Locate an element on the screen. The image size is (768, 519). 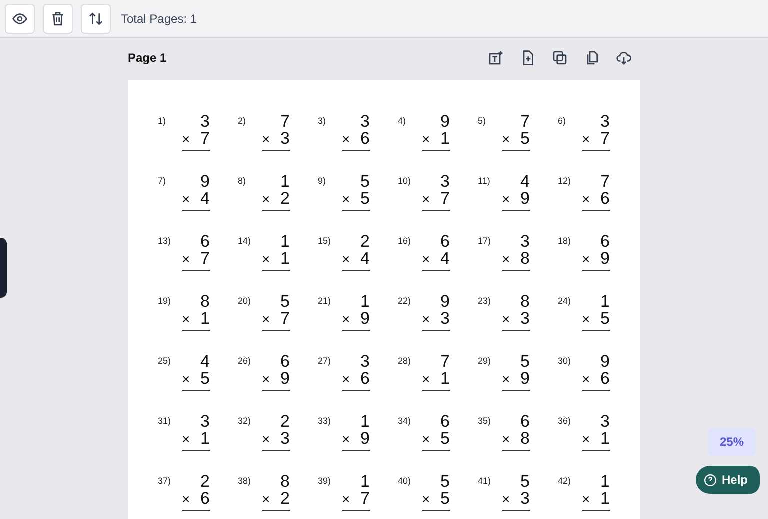
sort-button is located at coordinates (96, 19).